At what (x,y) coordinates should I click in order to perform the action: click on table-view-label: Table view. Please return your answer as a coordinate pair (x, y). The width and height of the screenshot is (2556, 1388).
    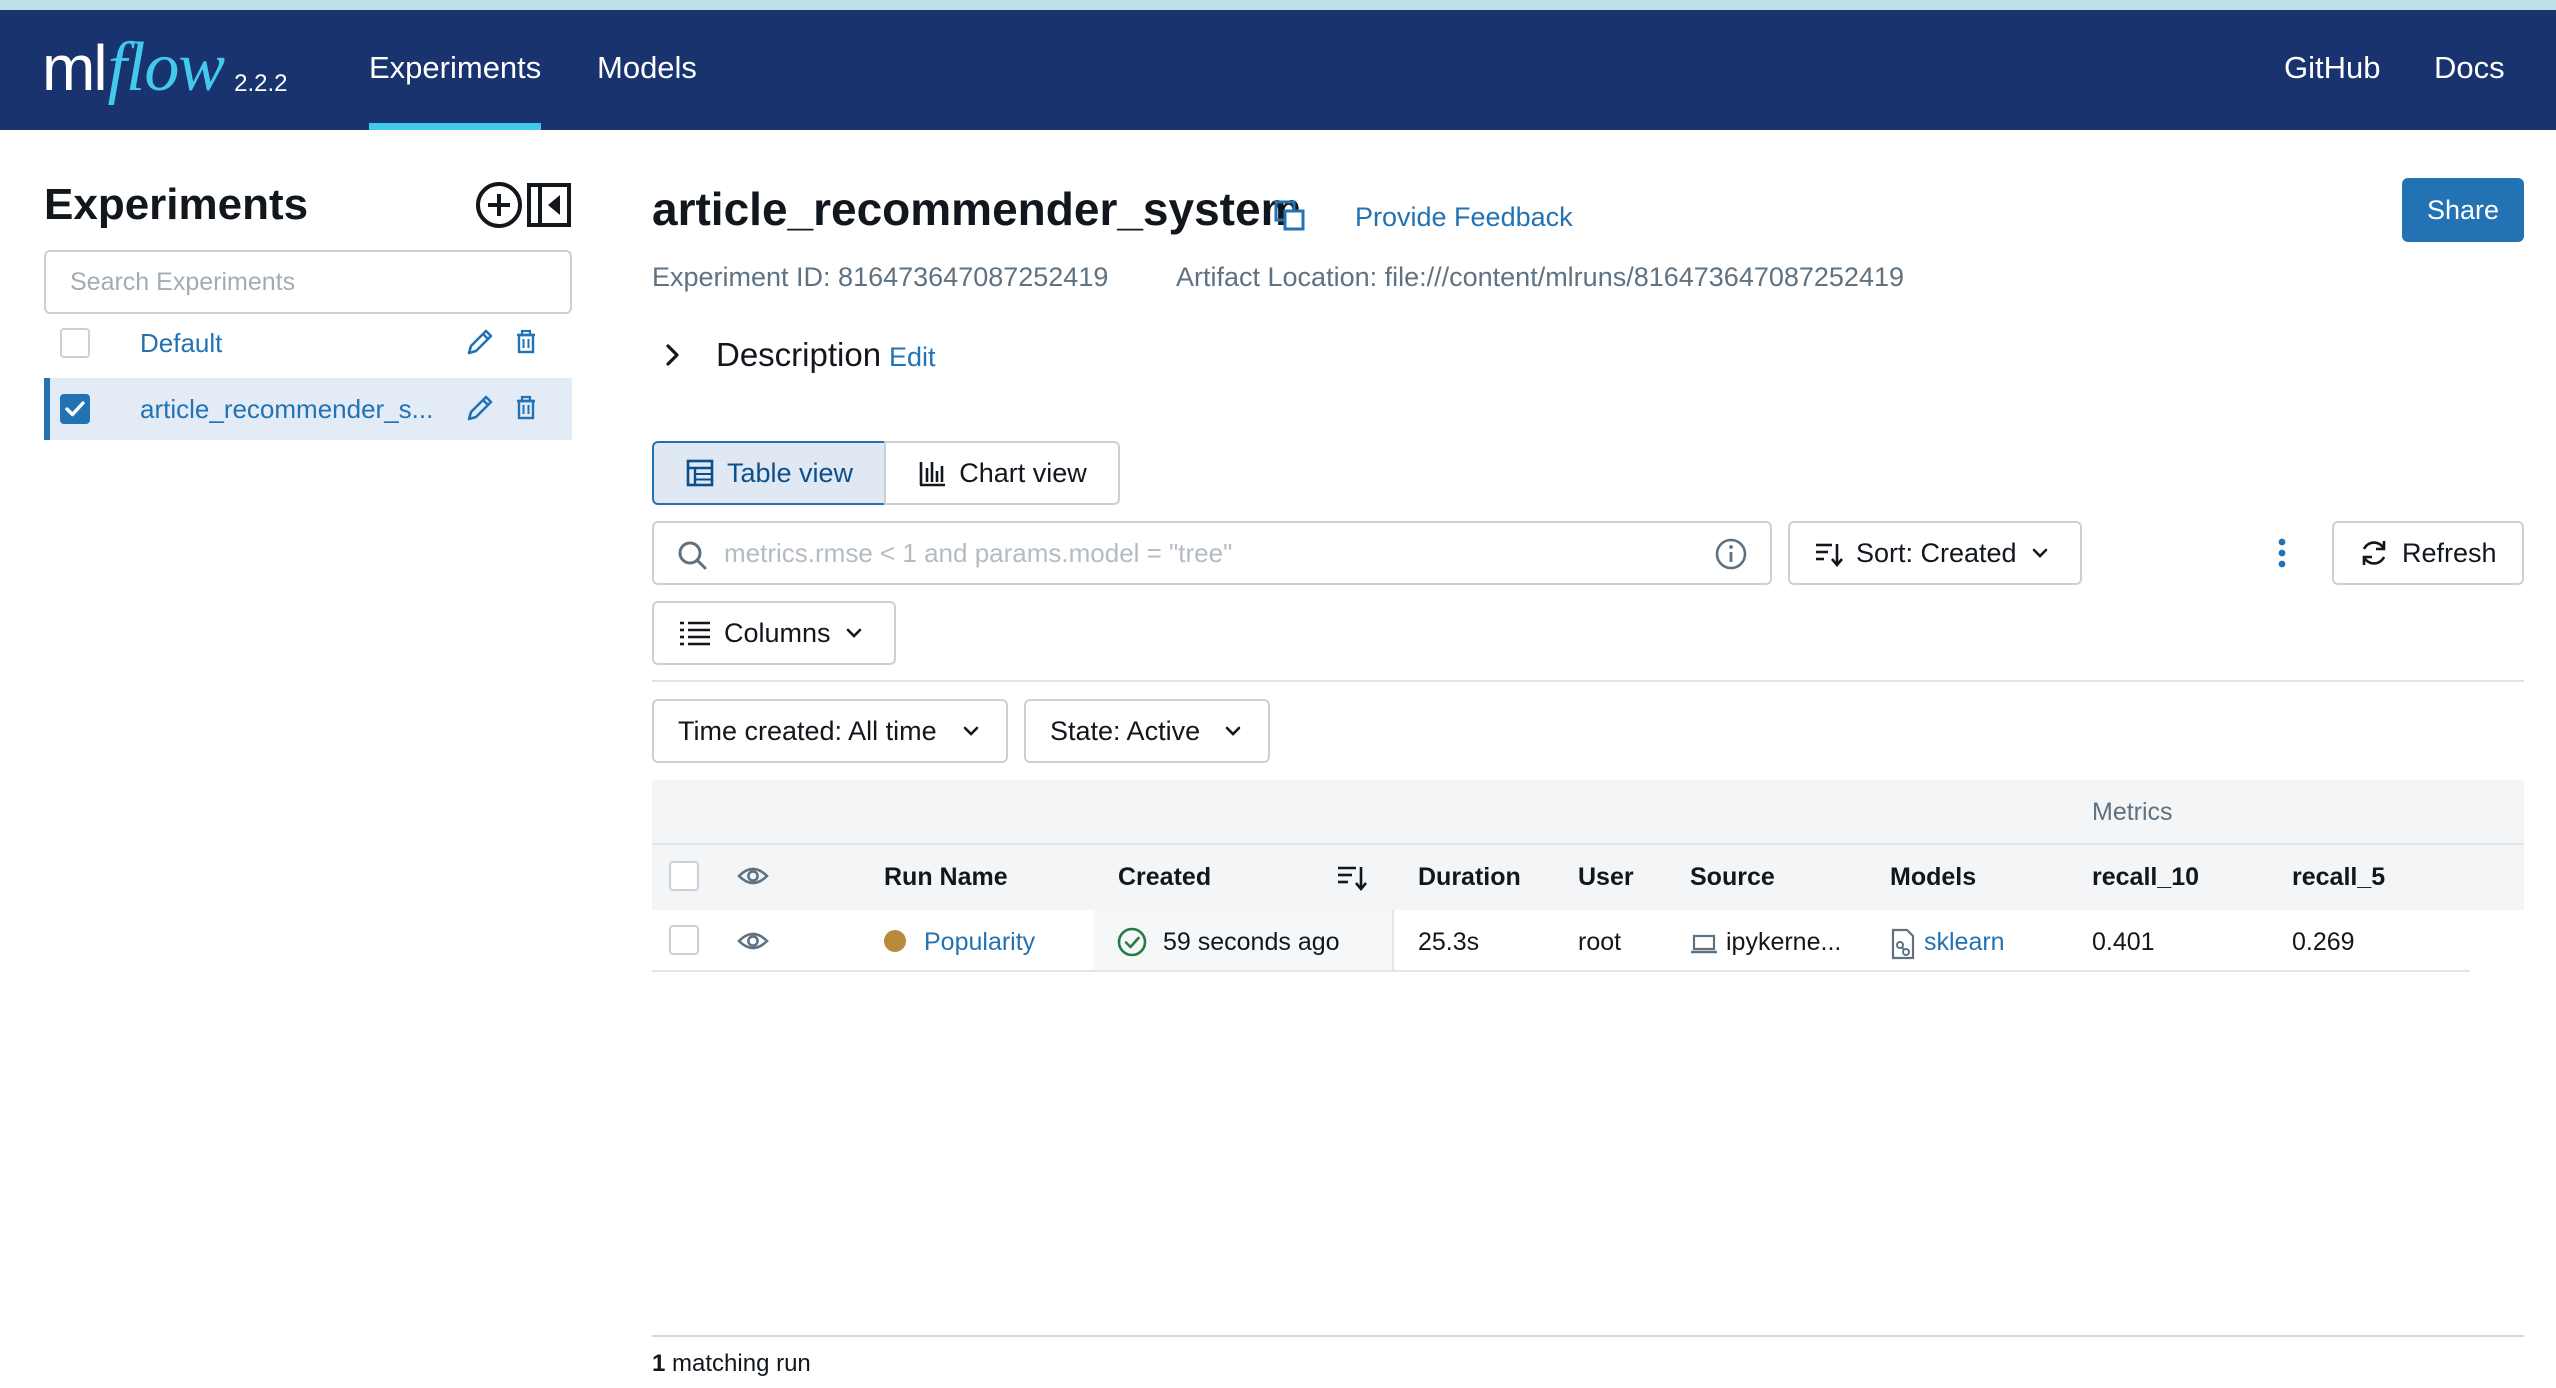
    Looking at the image, I should click on (790, 472).